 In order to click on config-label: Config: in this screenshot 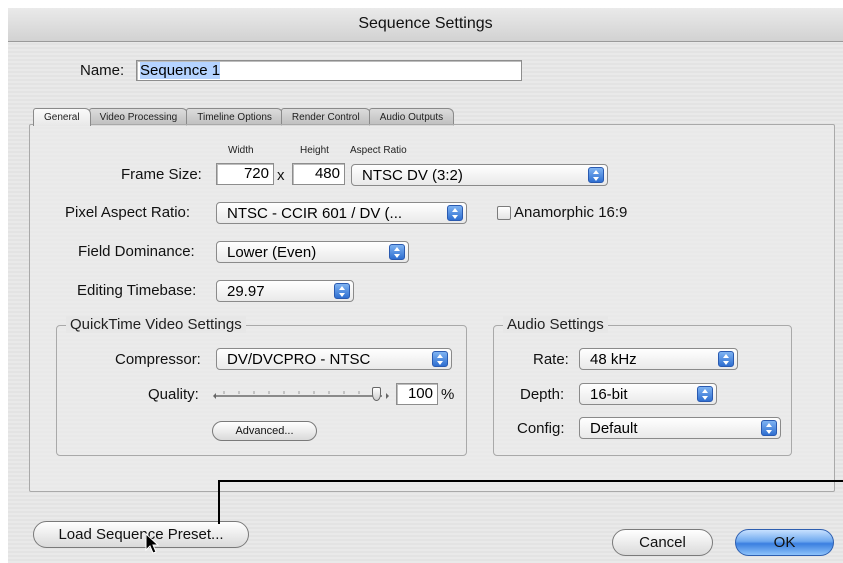, I will do `click(541, 428)`.